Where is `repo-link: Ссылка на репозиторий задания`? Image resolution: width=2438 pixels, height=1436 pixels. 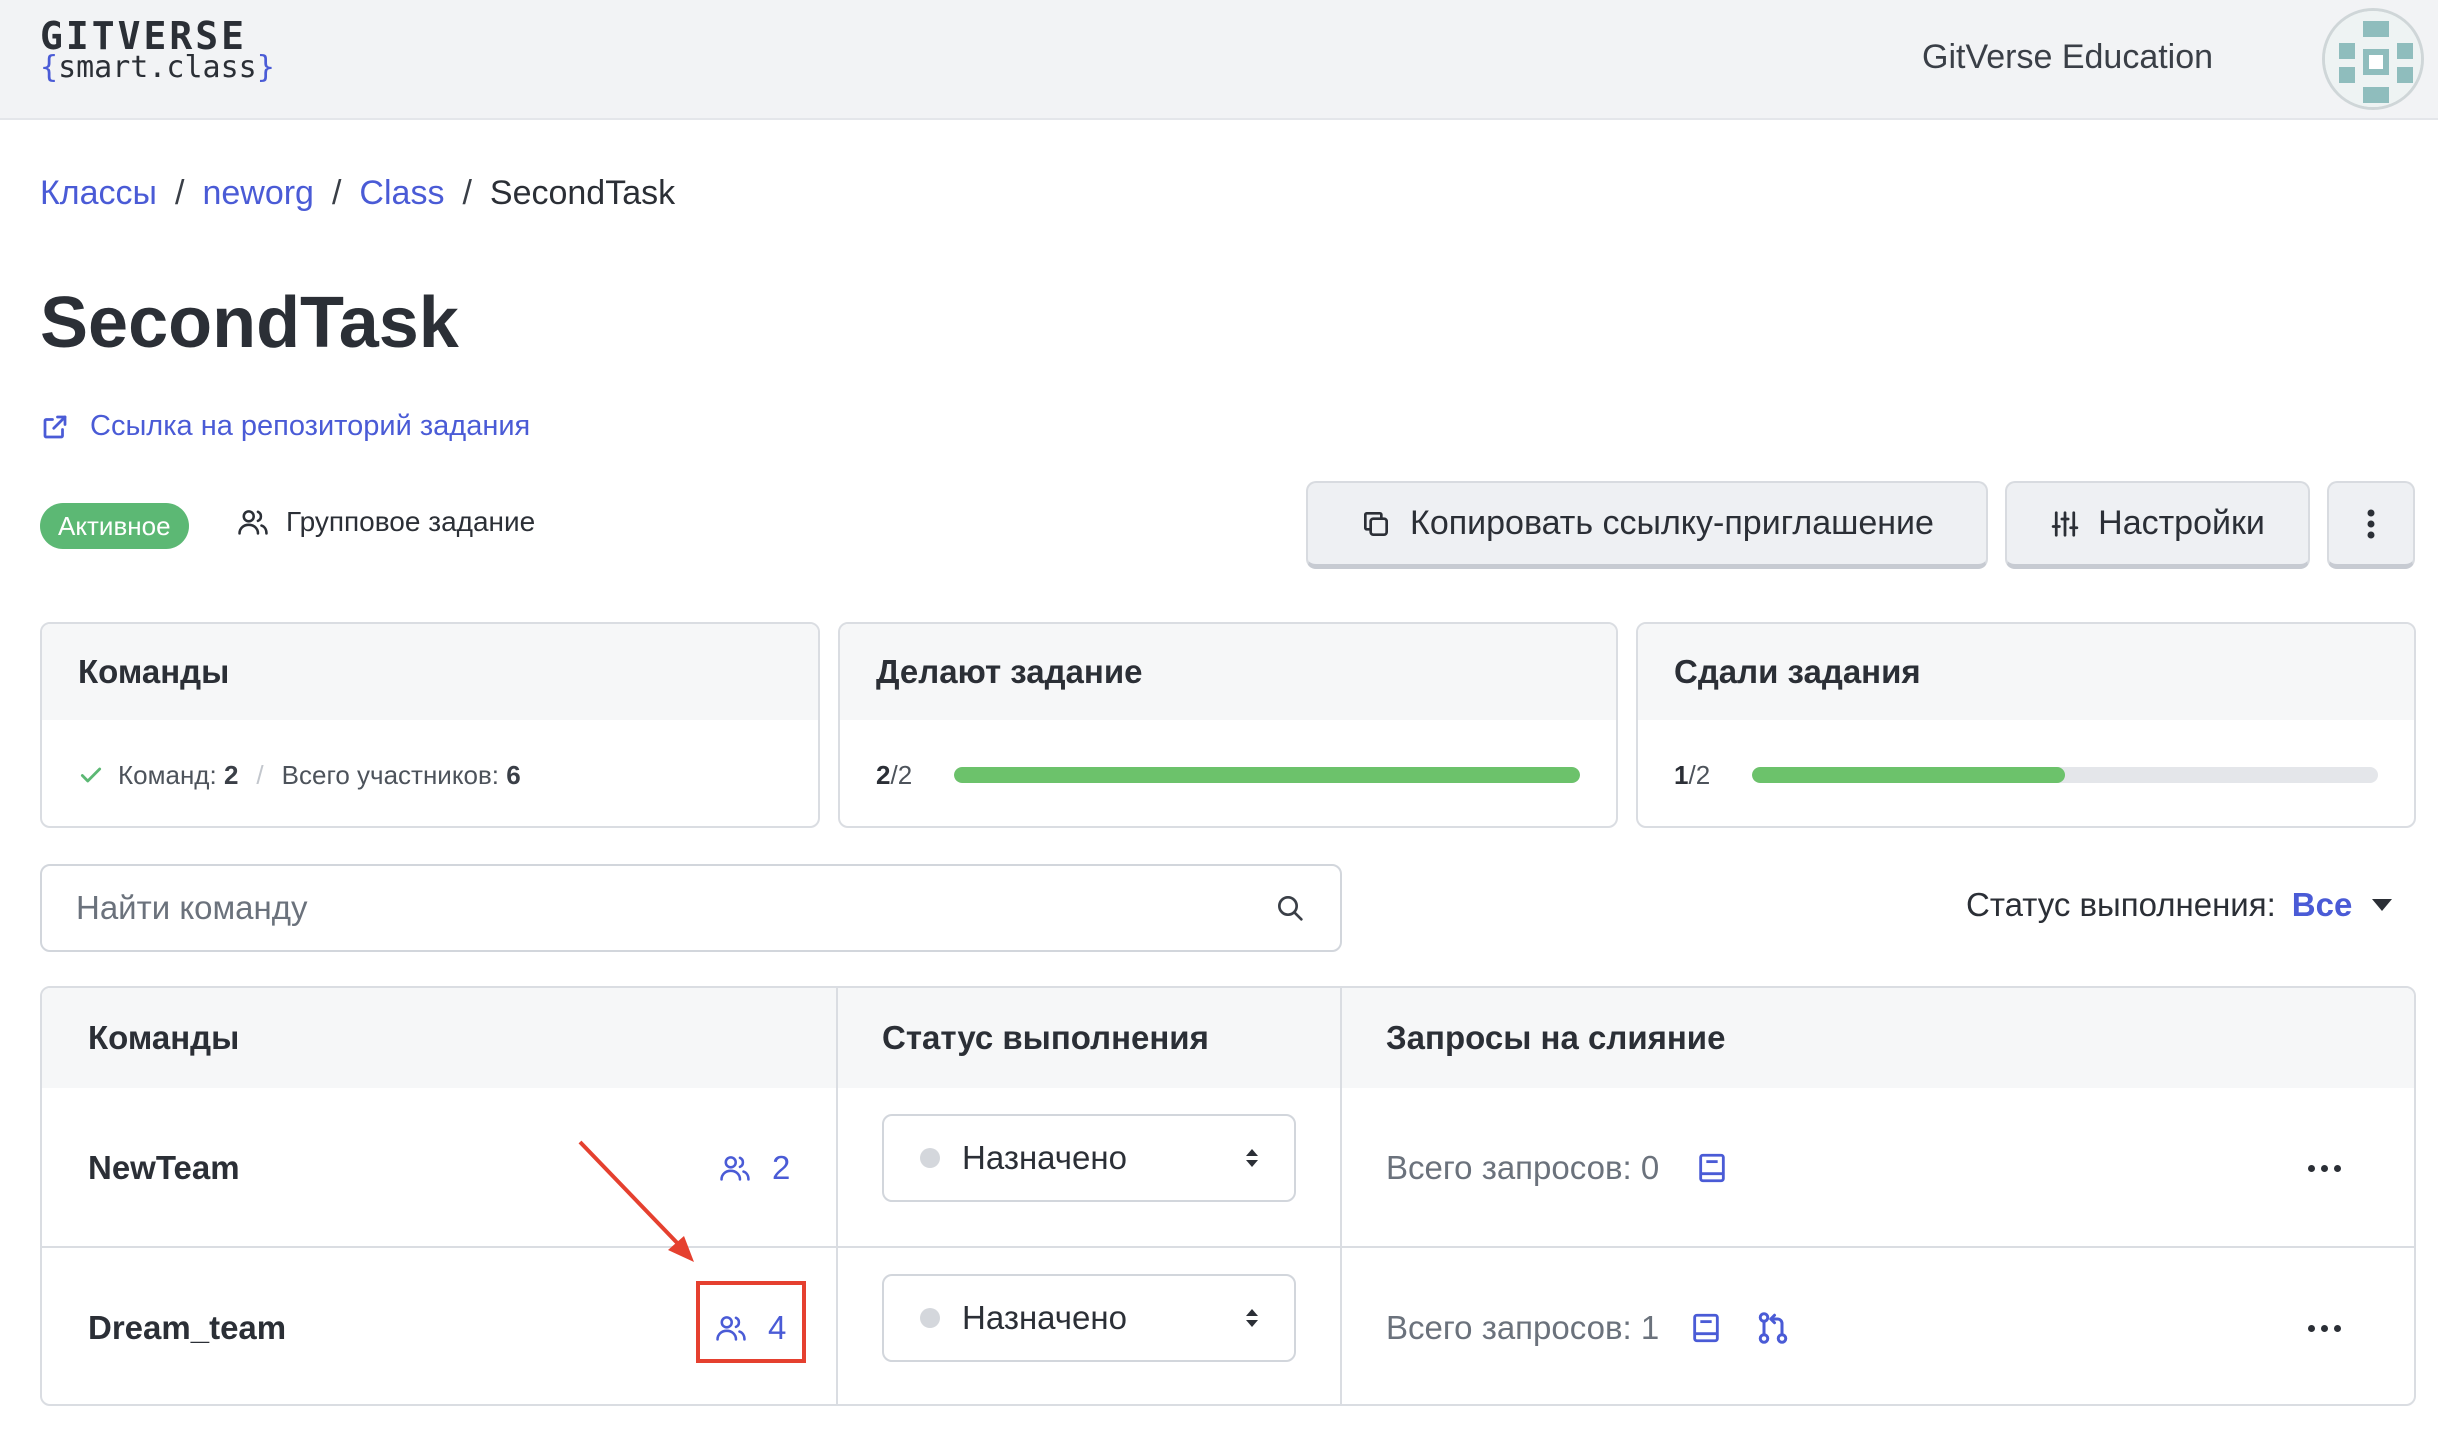 repo-link: Ссылка на репозиторий задания is located at coordinates (285, 426).